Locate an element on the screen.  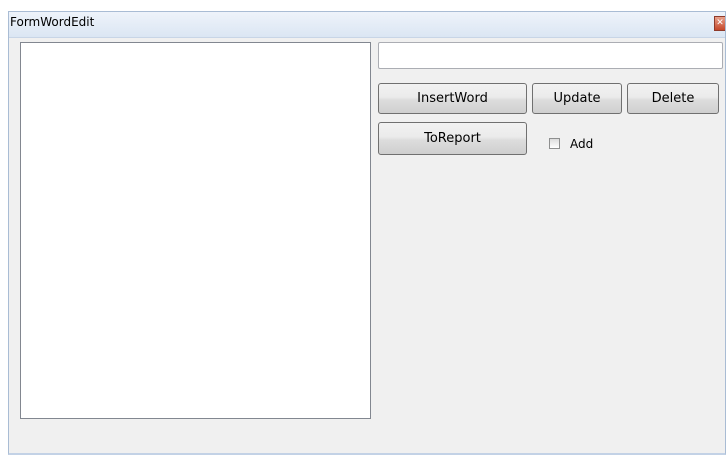
window-title: FormWordEdit is located at coordinates (52, 22).